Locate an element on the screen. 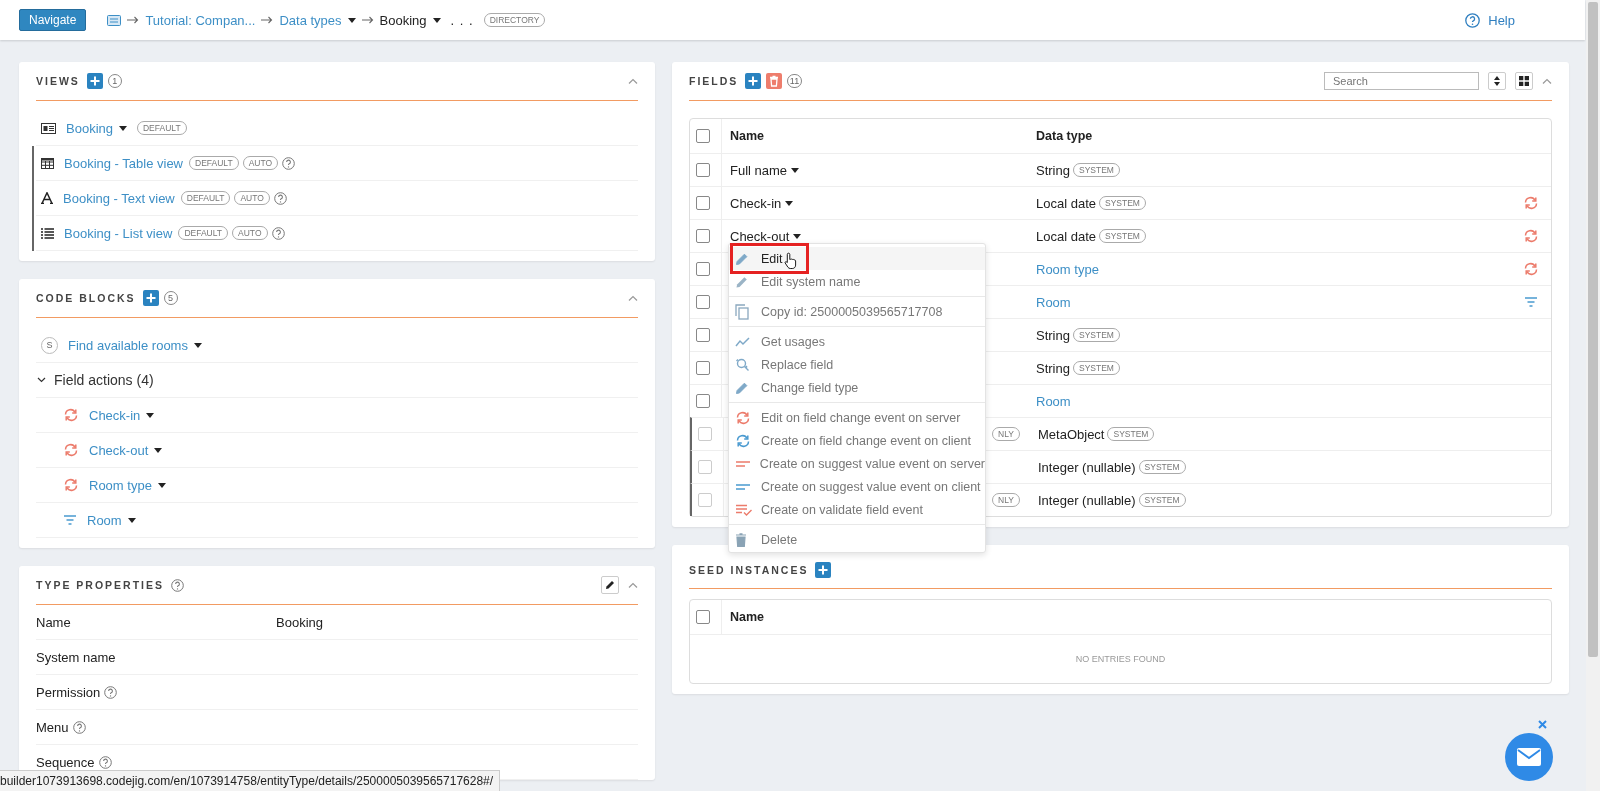  property-label: Menu is located at coordinates (52, 727).